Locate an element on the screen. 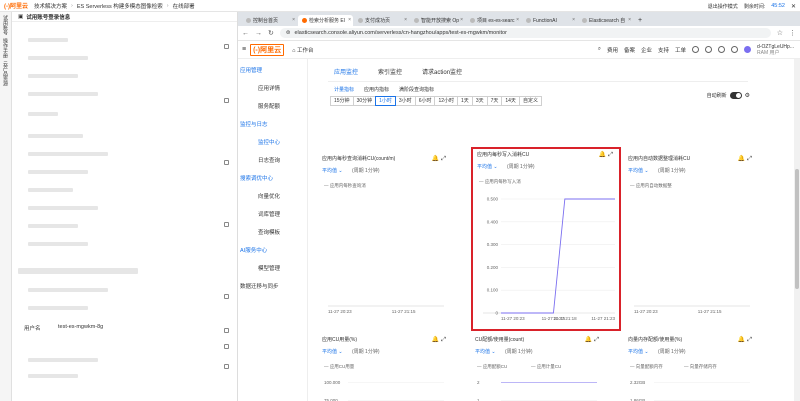 The image size is (800, 401). nav-item: 日志查询 is located at coordinates (272, 160).